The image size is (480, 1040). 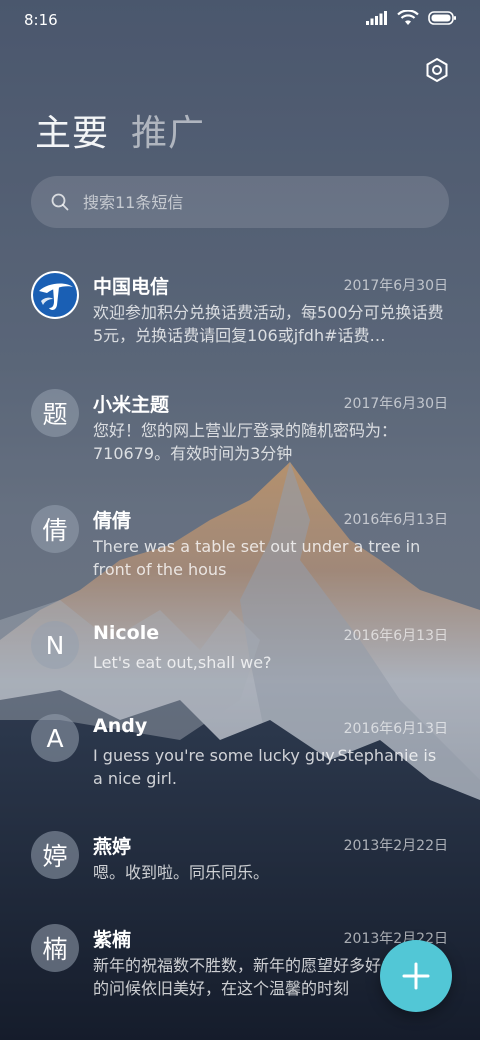 I want to click on avatar: 倩, so click(x=55, y=529).